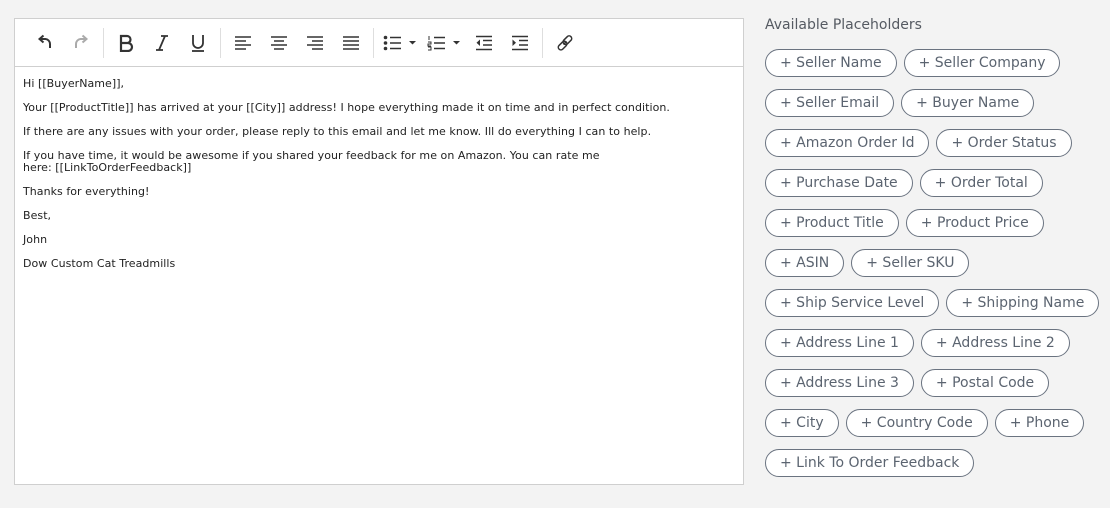 The height and width of the screenshot is (508, 1110). Describe the element at coordinates (802, 423) in the screenshot. I see `placeholder-chip-city: + City` at that location.